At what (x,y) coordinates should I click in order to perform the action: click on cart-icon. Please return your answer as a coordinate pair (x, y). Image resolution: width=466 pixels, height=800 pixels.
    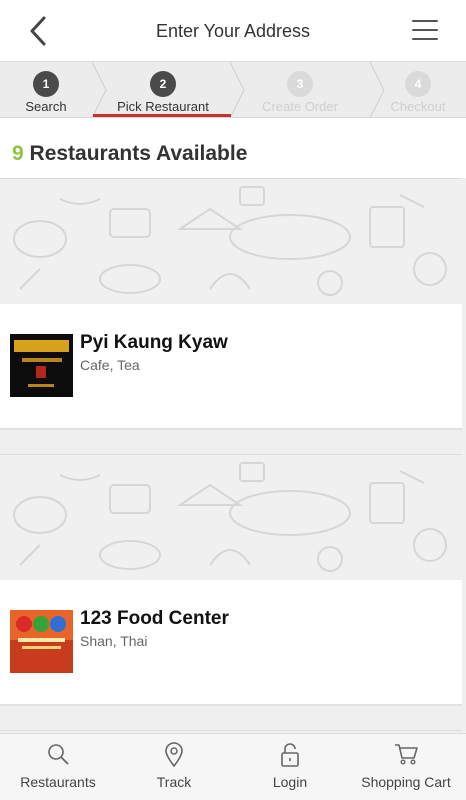
    Looking at the image, I should click on (406, 754).